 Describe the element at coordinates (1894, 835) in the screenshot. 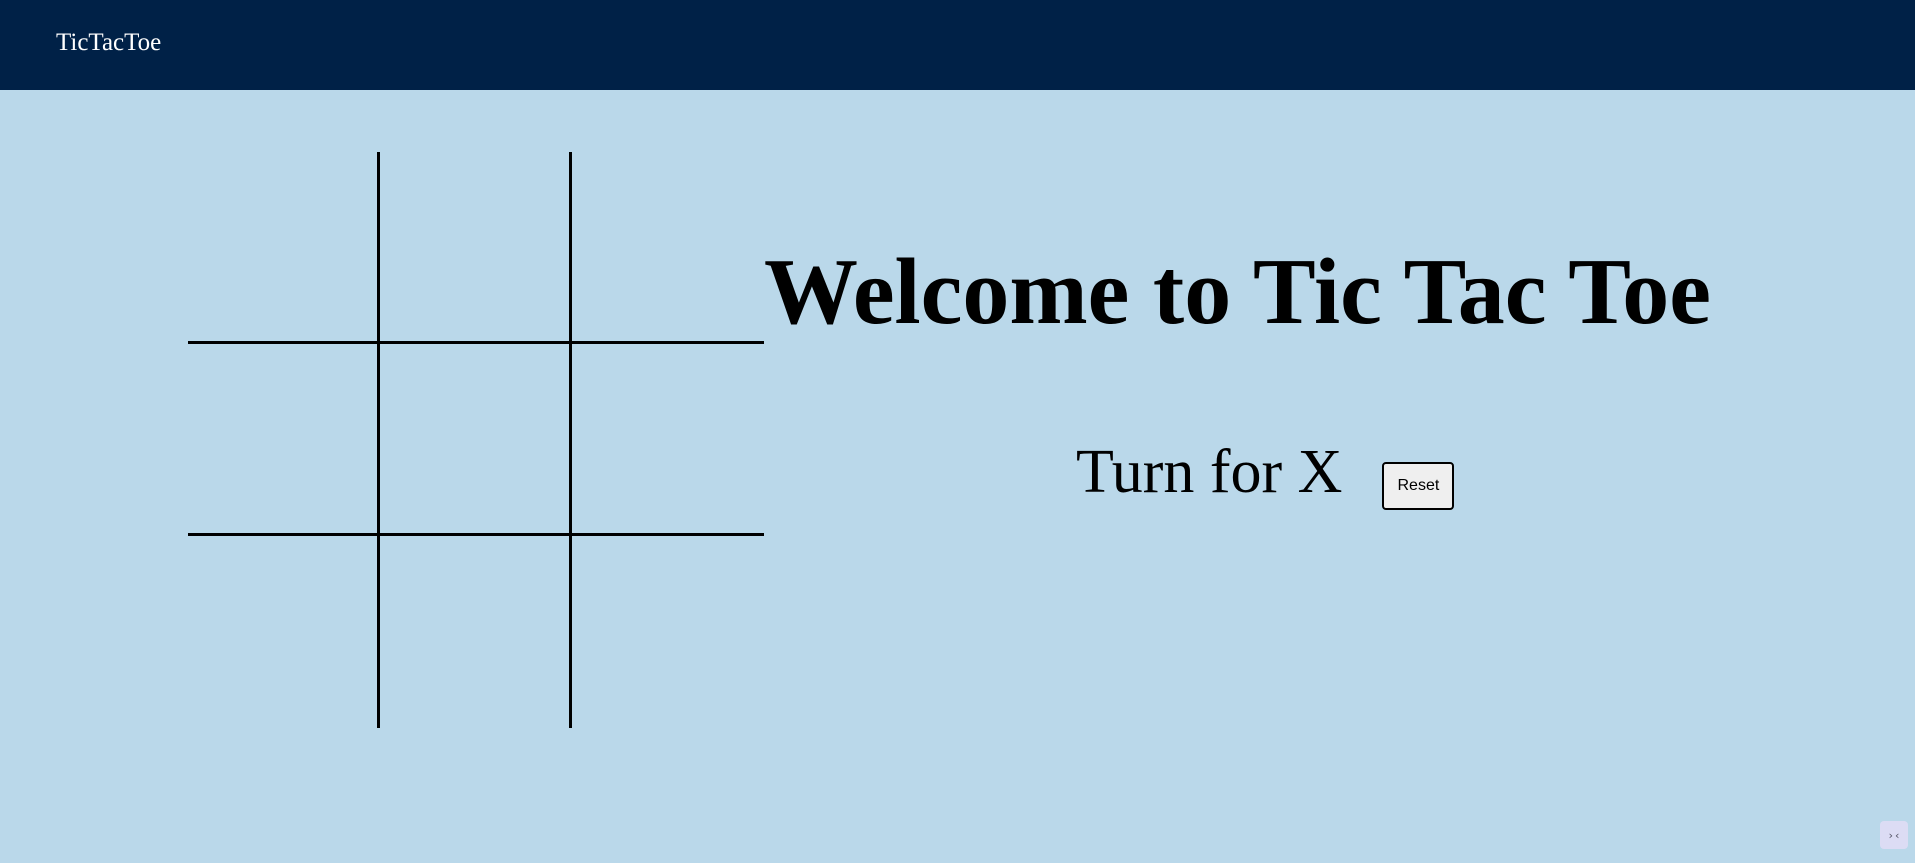

I see `collapse-icon: ›‹` at that location.